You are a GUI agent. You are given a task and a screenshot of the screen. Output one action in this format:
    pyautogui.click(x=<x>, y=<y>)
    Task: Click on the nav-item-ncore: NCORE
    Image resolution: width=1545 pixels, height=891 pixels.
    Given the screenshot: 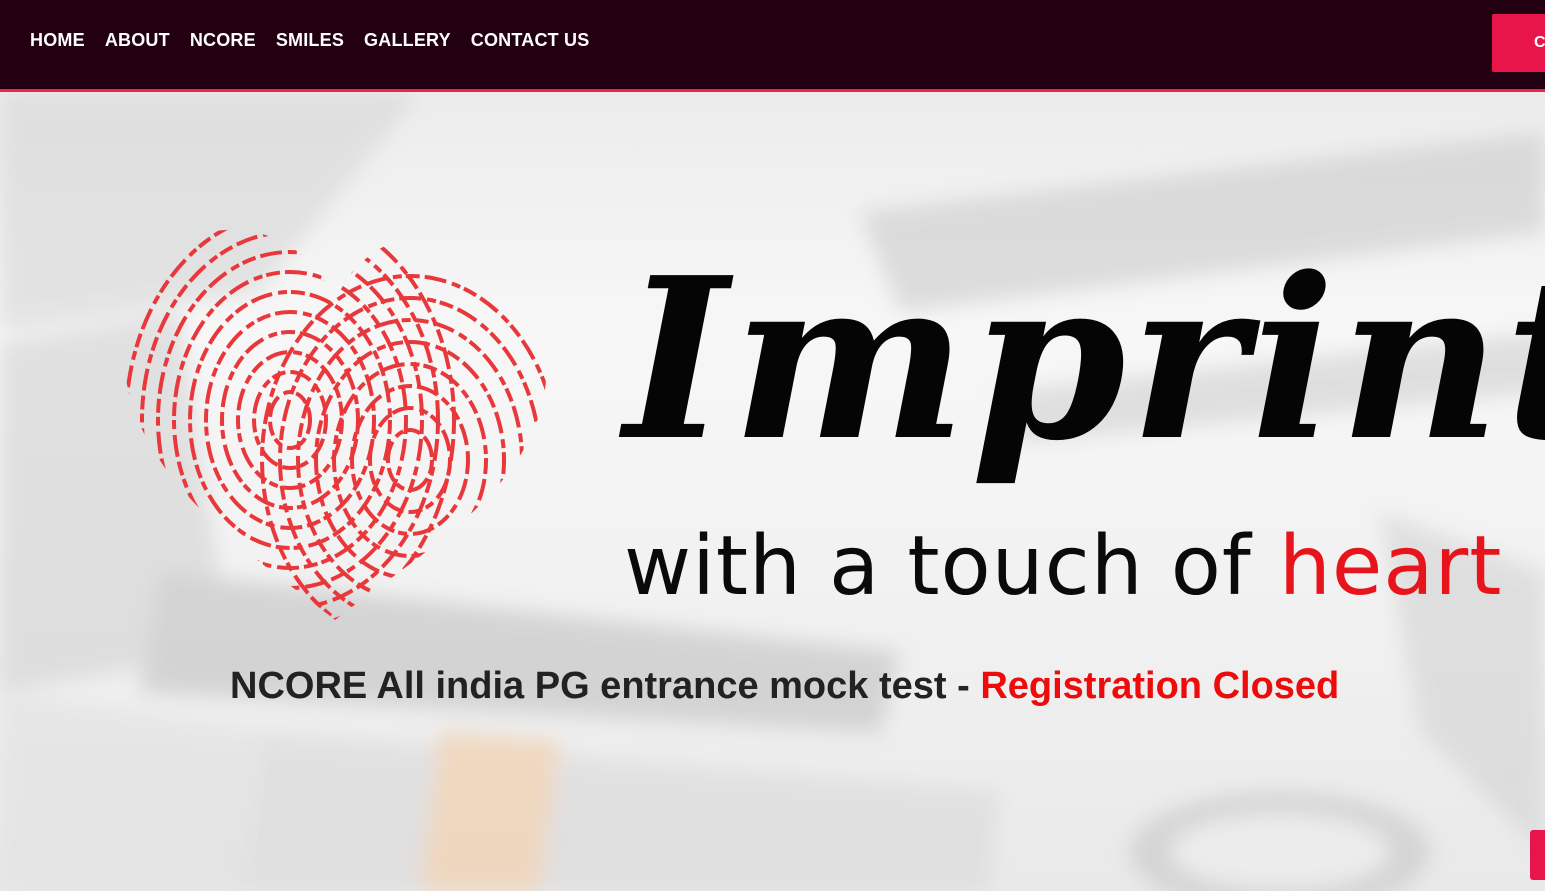 What is the action you would take?
    pyautogui.click(x=223, y=40)
    